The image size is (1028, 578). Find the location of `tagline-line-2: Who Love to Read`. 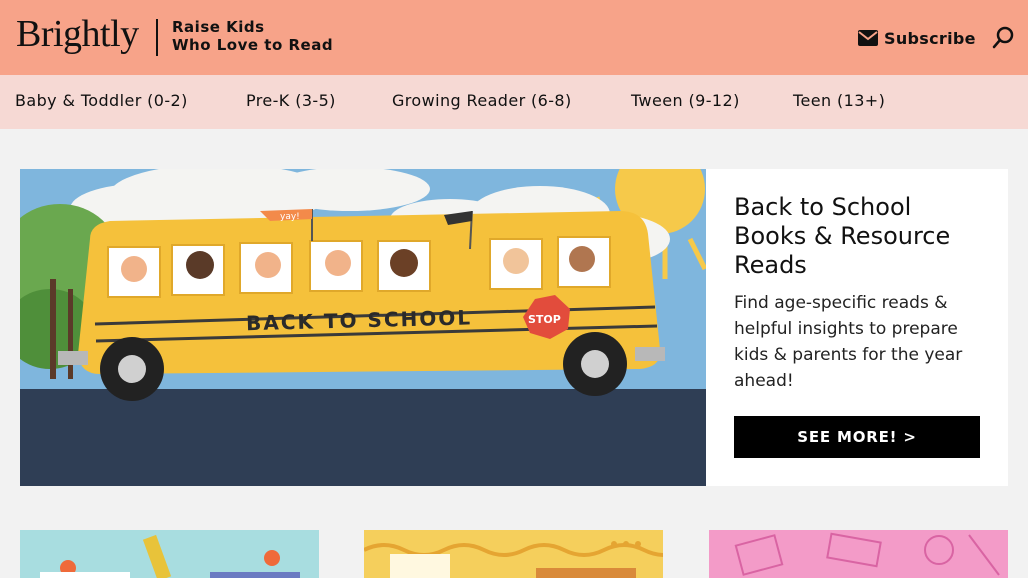

tagline-line-2: Who Love to Read is located at coordinates (253, 45).